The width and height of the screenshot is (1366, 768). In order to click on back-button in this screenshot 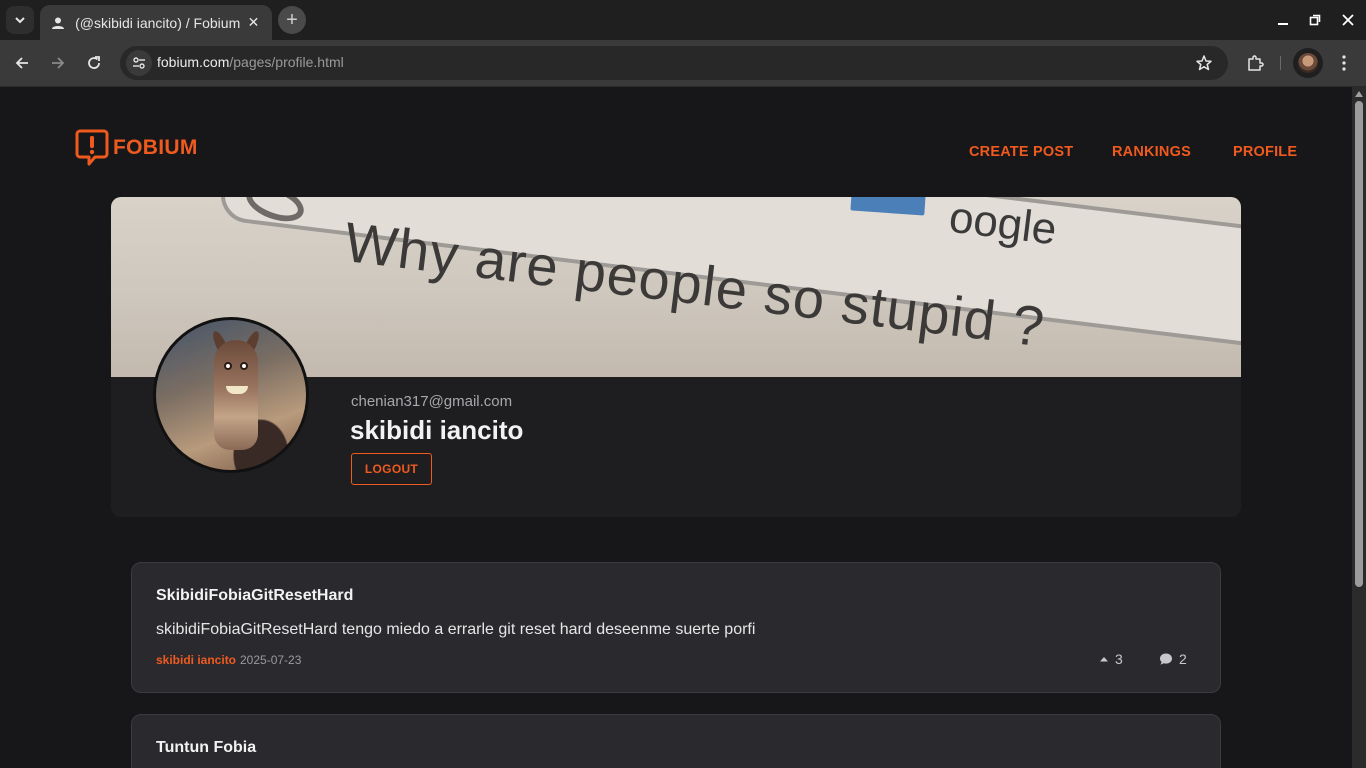, I will do `click(22, 63)`.